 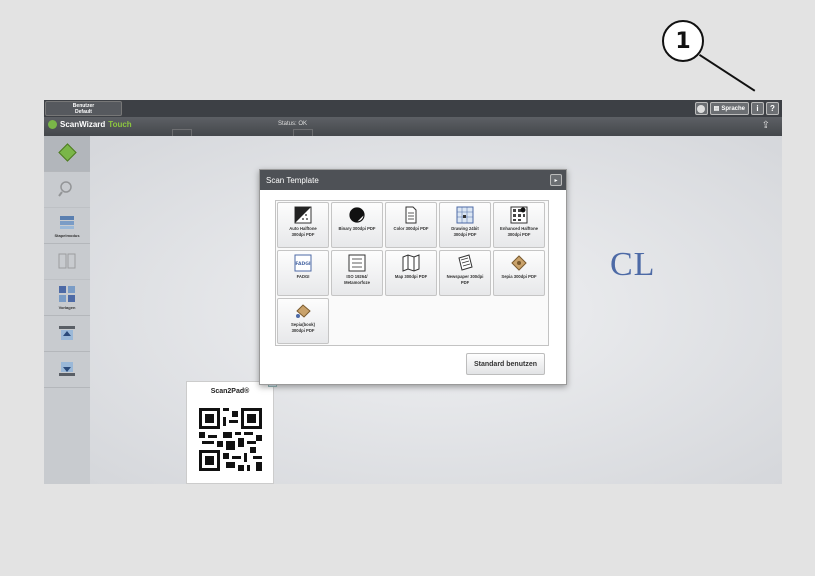 What do you see at coordinates (465, 215) in the screenshot?
I see `drawing-icon` at bounding box center [465, 215].